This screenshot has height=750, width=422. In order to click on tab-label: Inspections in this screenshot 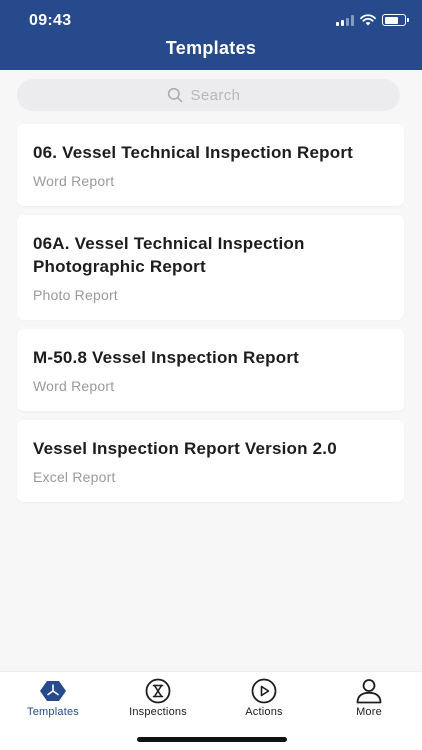, I will do `click(158, 712)`.